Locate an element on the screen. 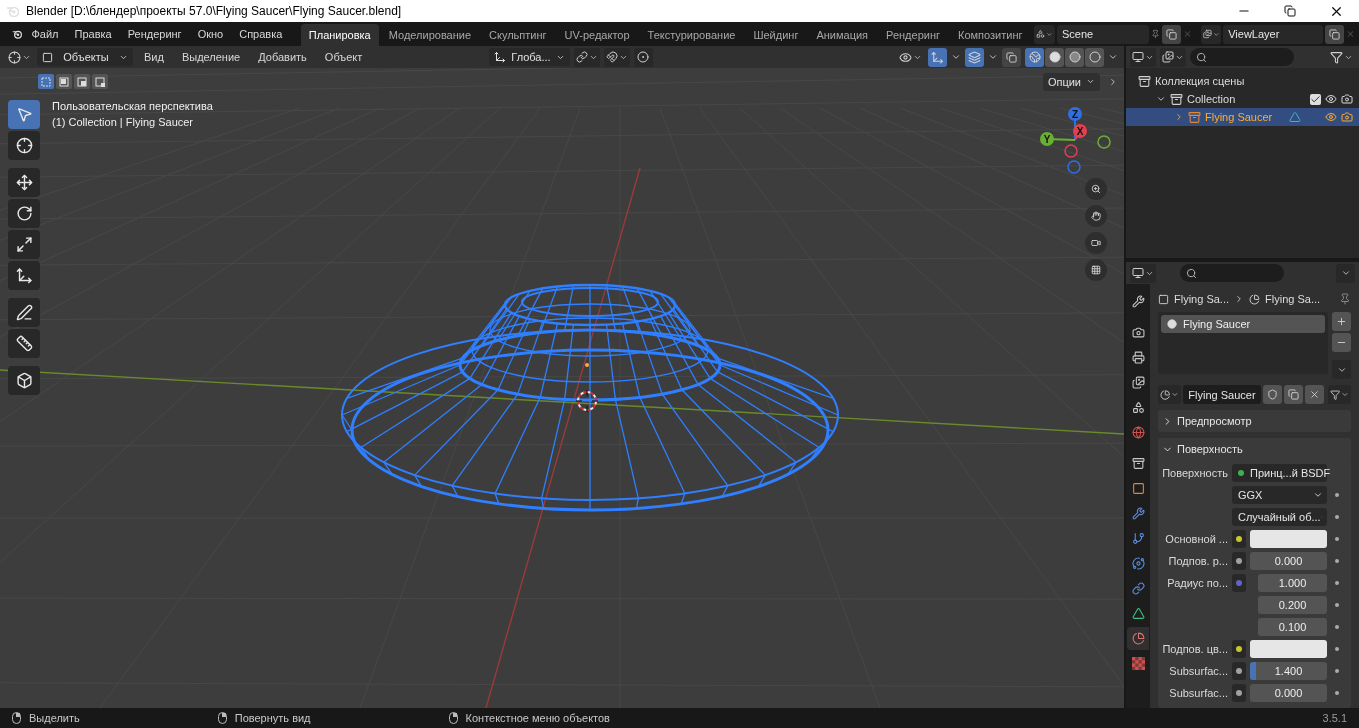  menu-item: Добавить is located at coordinates (282, 57).